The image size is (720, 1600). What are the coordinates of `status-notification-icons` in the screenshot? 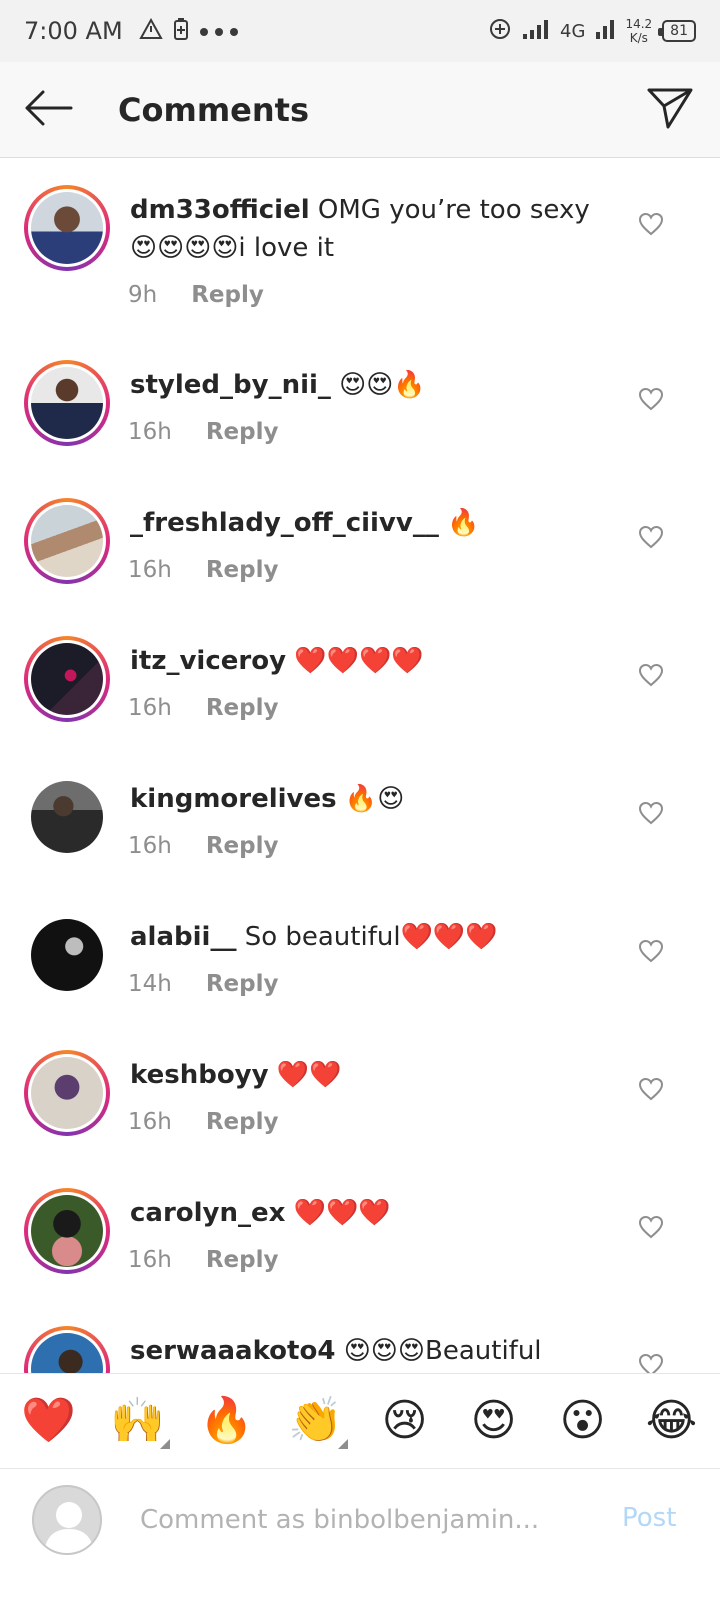 It's located at (188, 31).